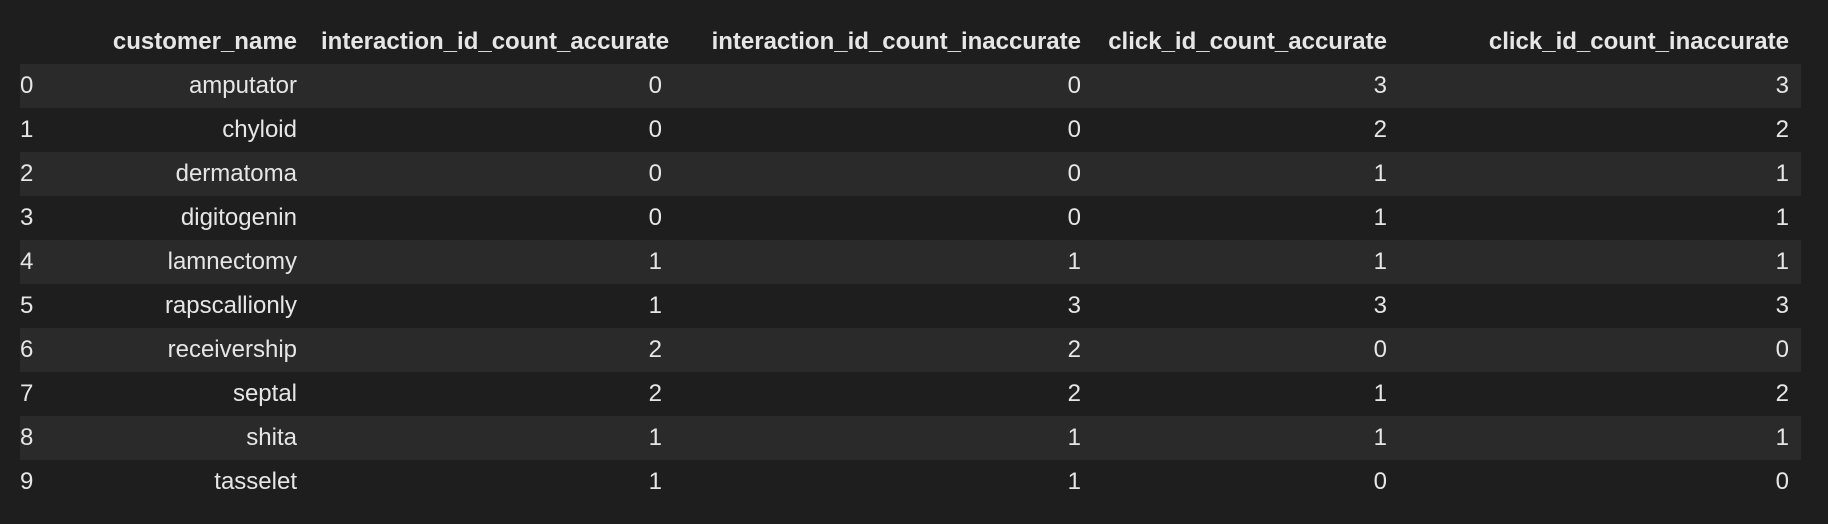 This screenshot has height=524, width=1828. I want to click on column-header-click-id-count-accurate: click_id_count_accurate, so click(1247, 41).